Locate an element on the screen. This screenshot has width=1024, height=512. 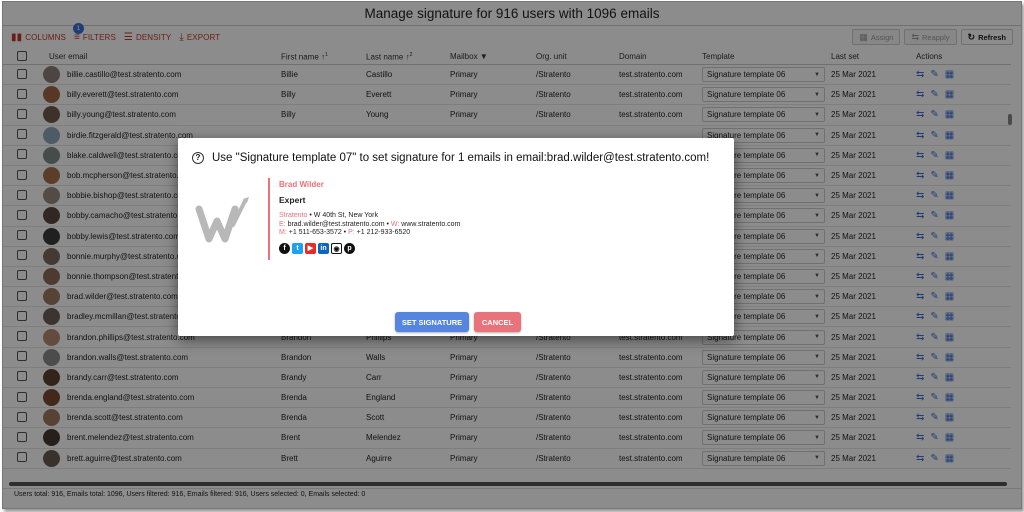
twitter-icon: t is located at coordinates (297, 248).